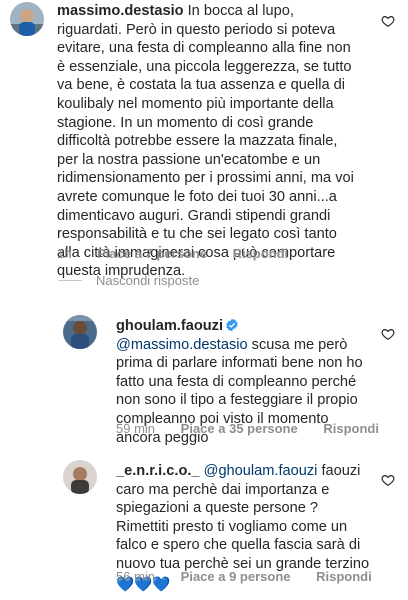  I want to click on comment-meta: 56 min Piace a 9 persone Rispondi, so click(255, 576).